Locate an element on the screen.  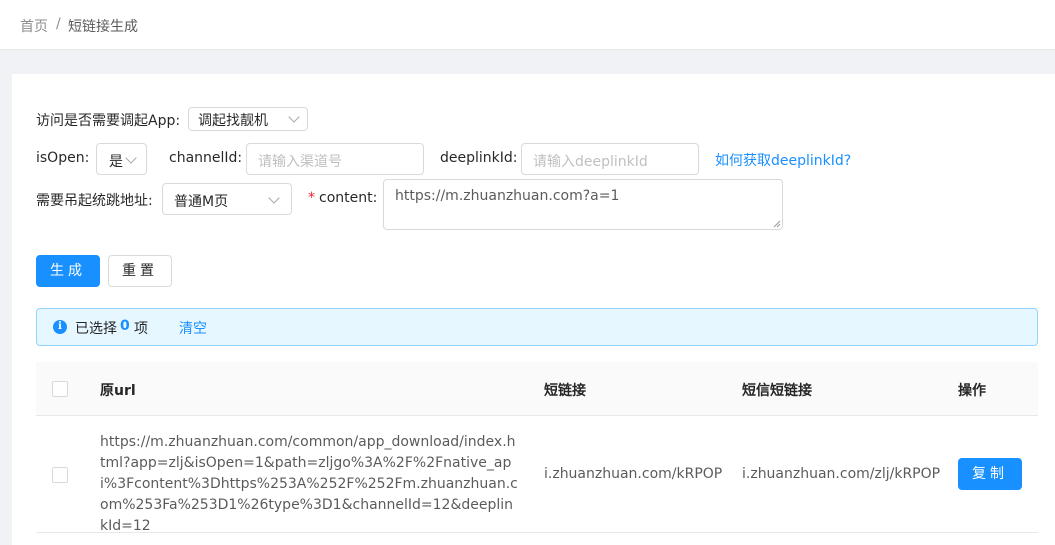
sms-short-link-cell: i.zhuanzhuan.com/zlj/kRPOP is located at coordinates (841, 474).